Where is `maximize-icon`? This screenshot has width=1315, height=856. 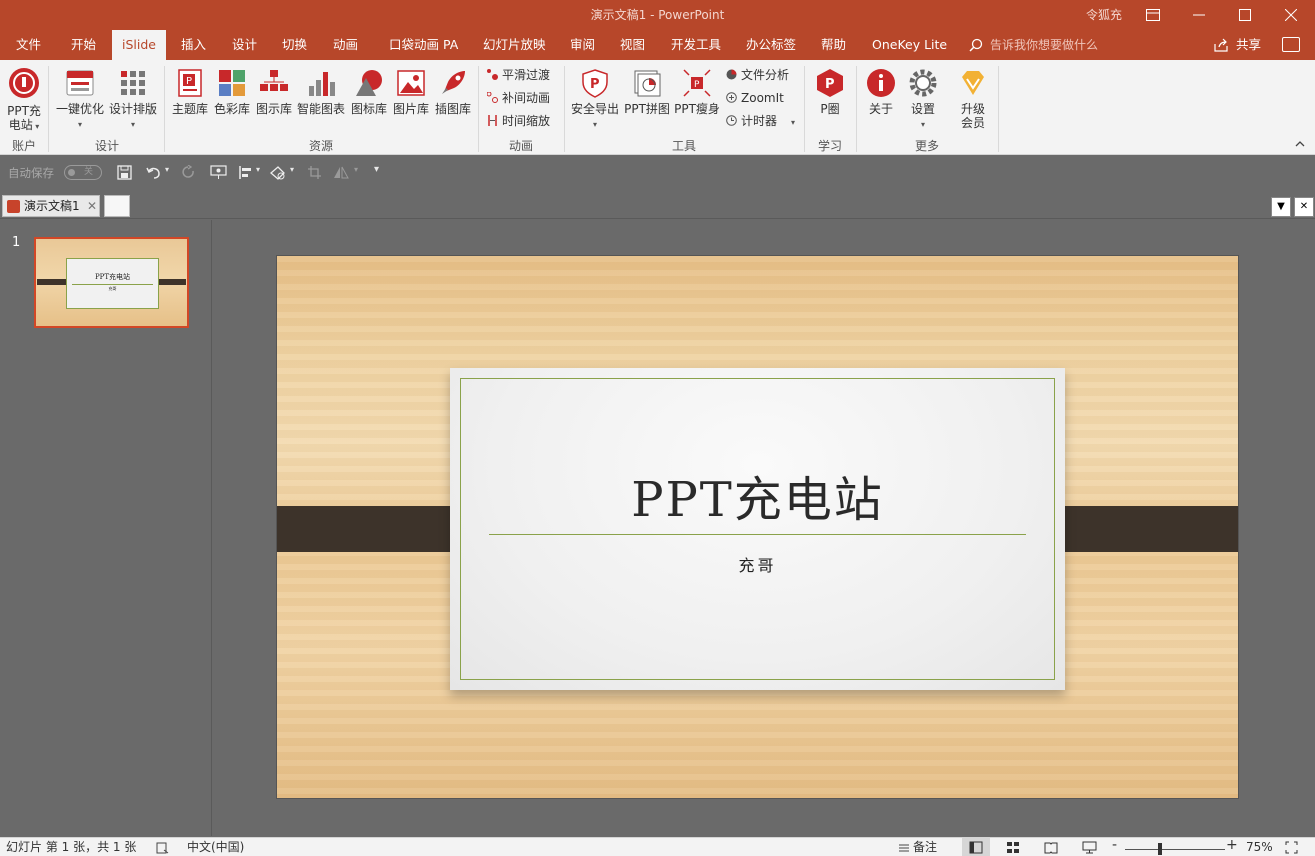 maximize-icon is located at coordinates (1245, 15).